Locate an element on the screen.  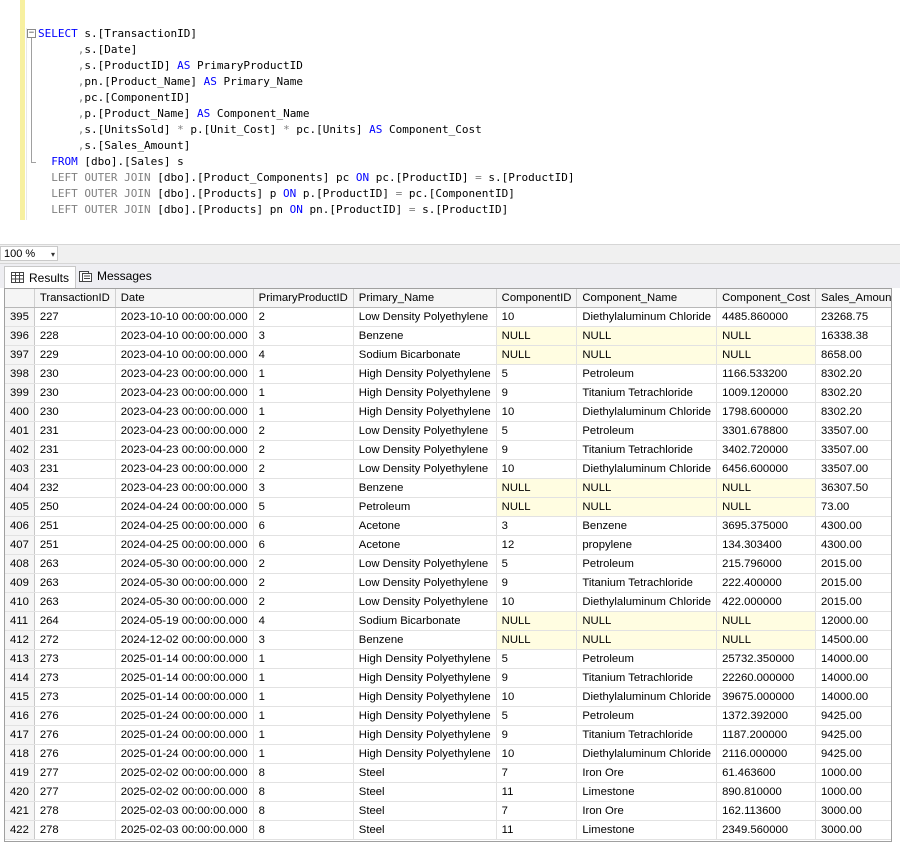
table-cell: Benzene is located at coordinates (647, 526).